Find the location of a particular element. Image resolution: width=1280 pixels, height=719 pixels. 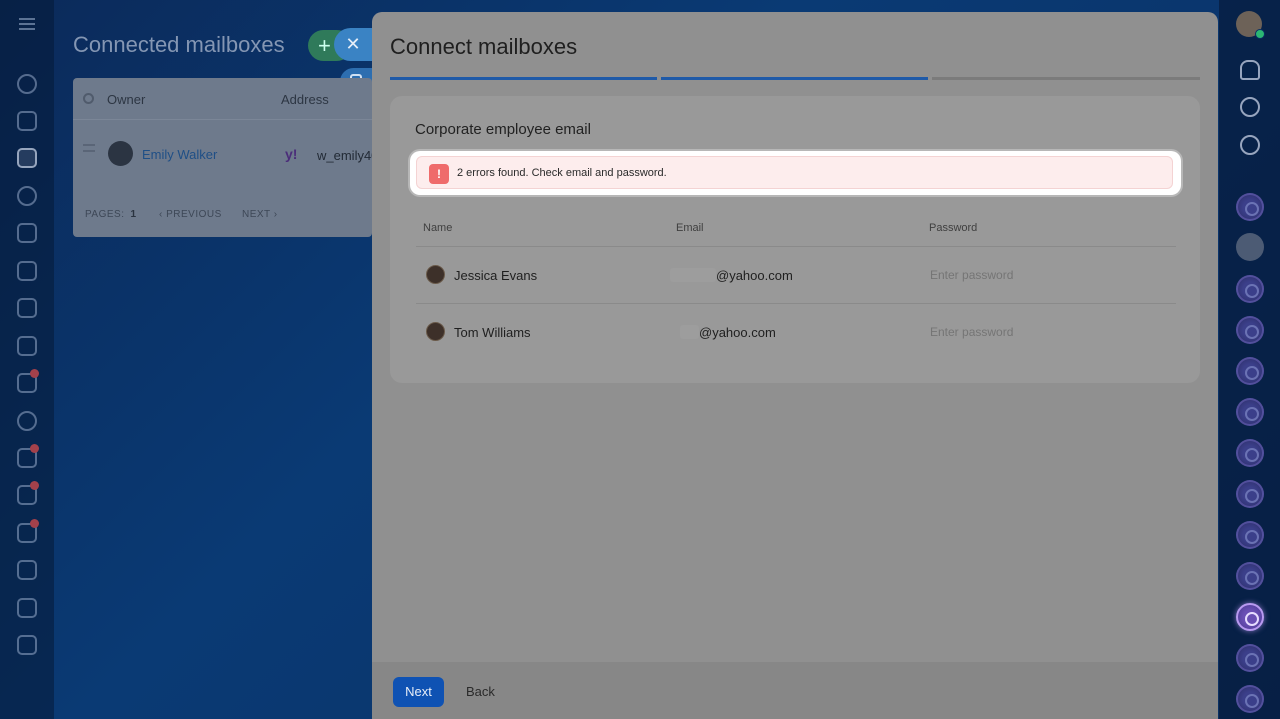

contacts-icon is located at coordinates (27, 421).